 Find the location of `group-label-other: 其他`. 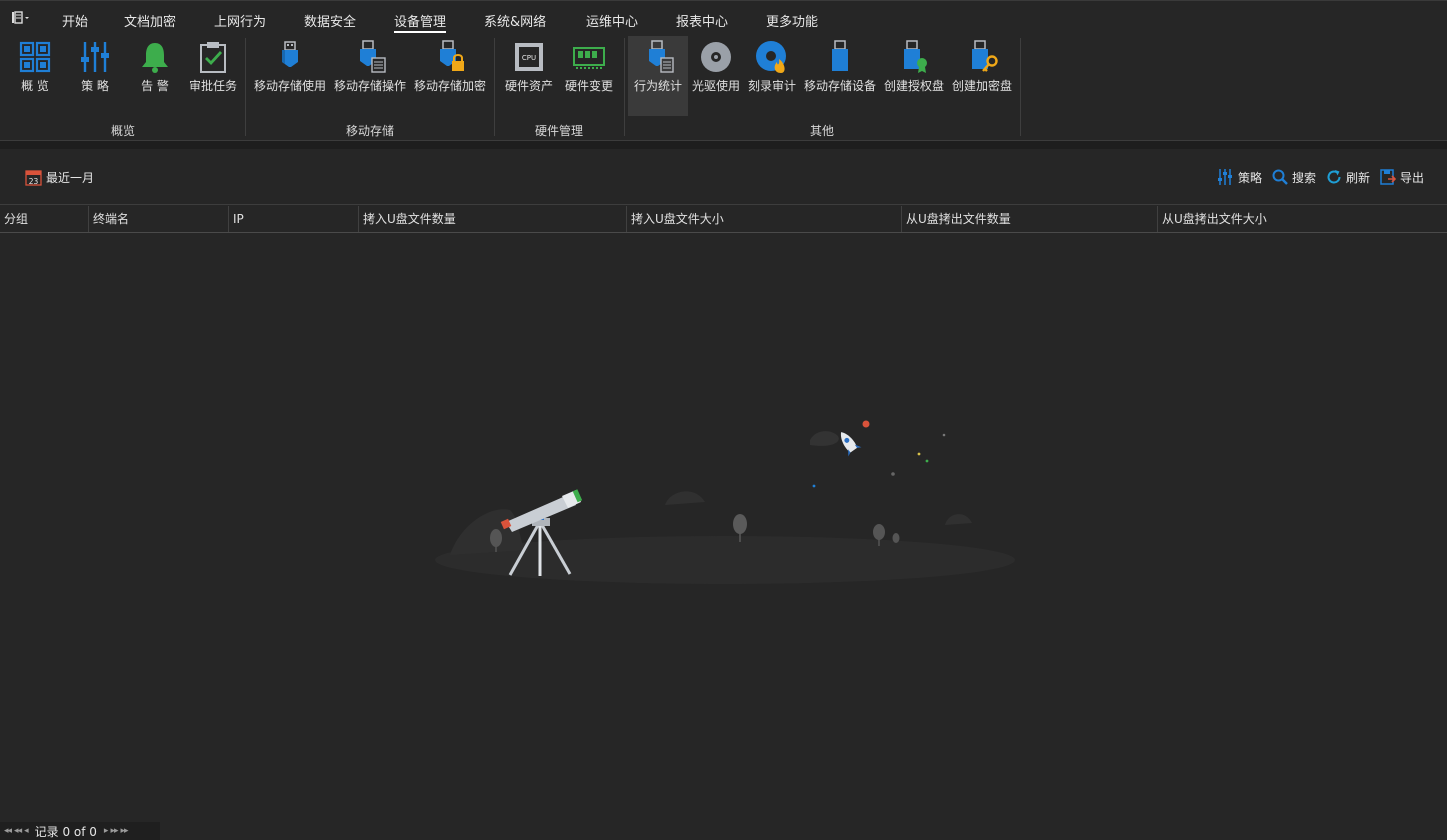

group-label-other: 其他 is located at coordinates (821, 131).